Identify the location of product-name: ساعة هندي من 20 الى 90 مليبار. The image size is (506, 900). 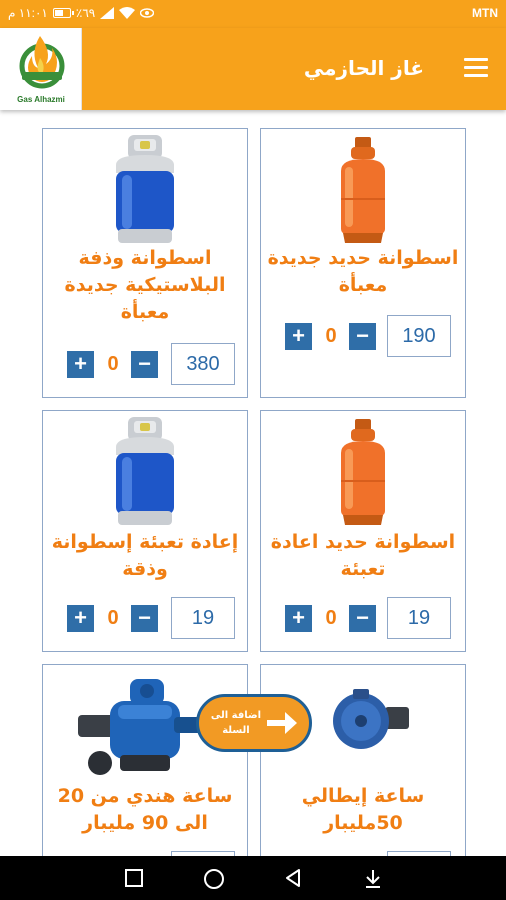
(145, 809).